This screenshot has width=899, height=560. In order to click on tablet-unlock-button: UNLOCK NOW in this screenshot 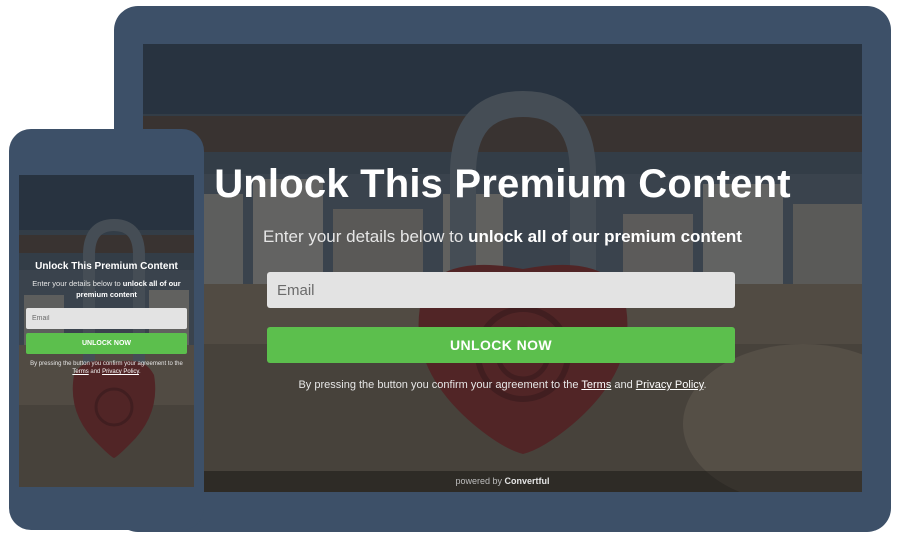, I will do `click(501, 345)`.